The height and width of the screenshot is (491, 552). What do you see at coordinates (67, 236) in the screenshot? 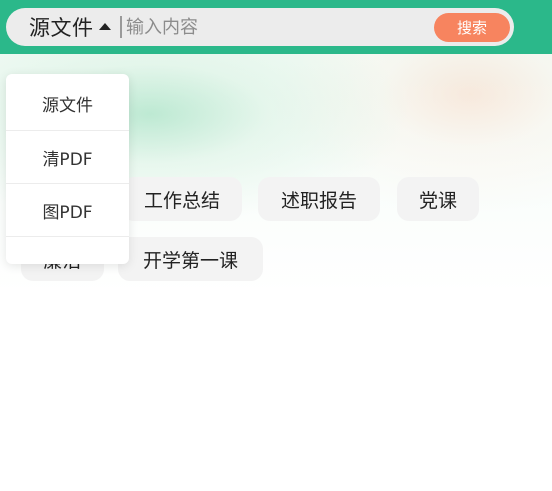
I see `dropdown-divider` at bounding box center [67, 236].